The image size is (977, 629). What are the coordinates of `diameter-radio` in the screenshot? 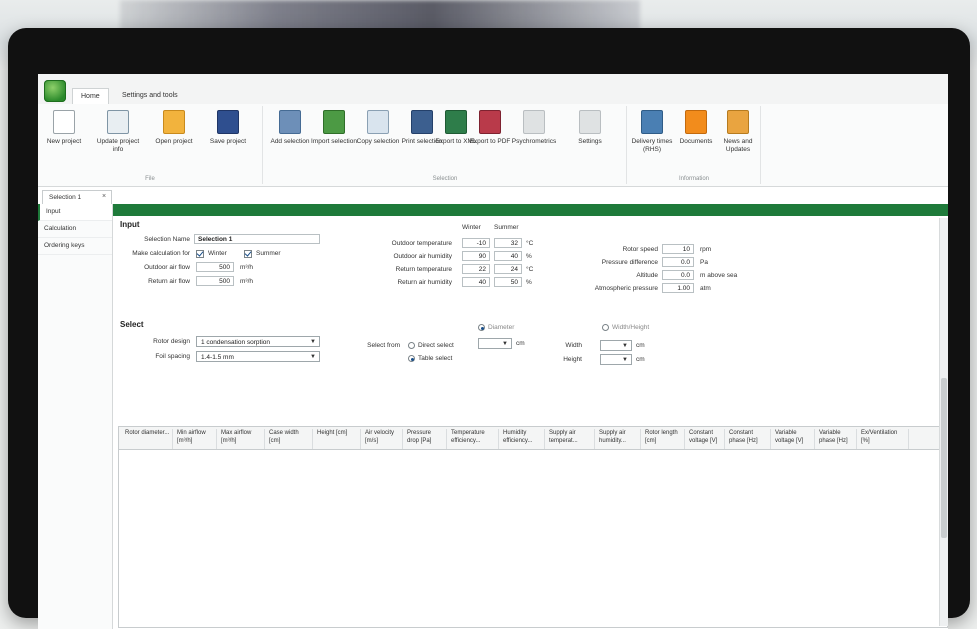 It's located at (481, 327).